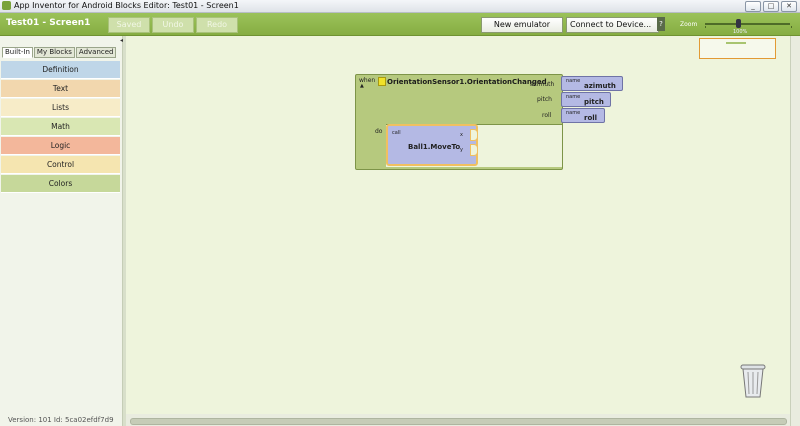  Describe the element at coordinates (748, 27) in the screenshot. I see `zoom-ticks` at that location.